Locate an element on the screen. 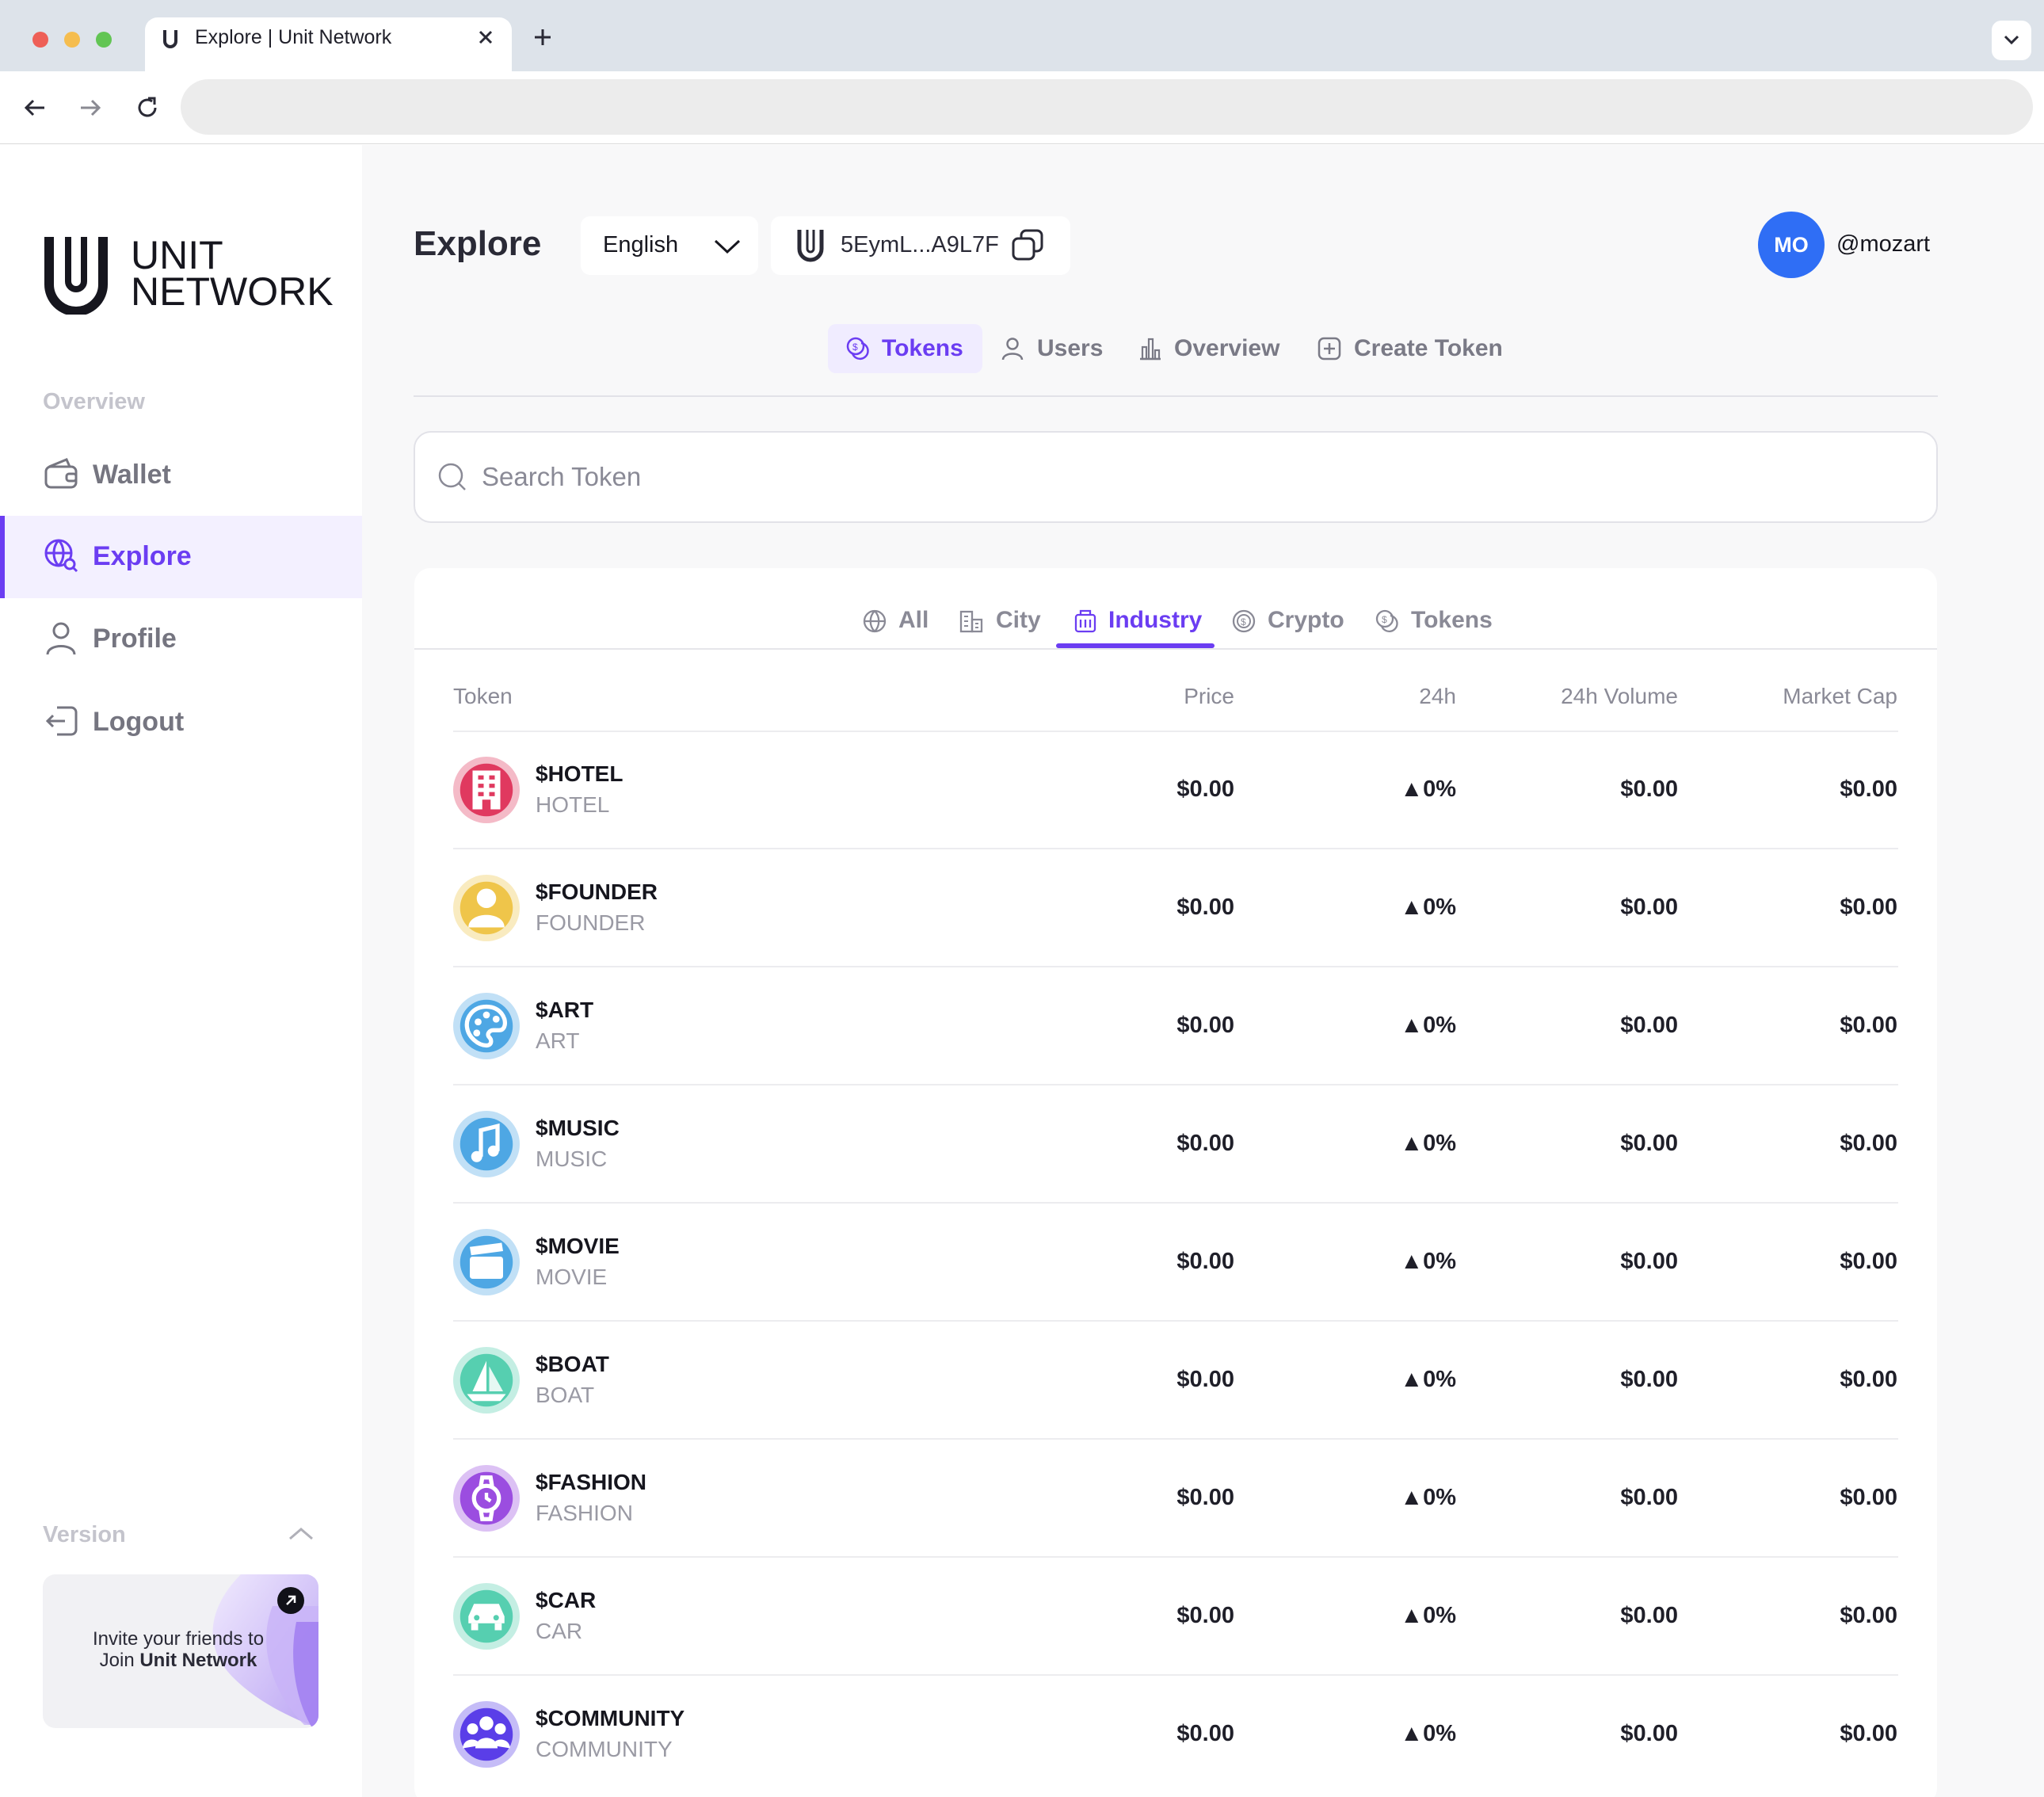 This screenshot has height=1797, width=2044. token-name: BOAT is located at coordinates (566, 1395).